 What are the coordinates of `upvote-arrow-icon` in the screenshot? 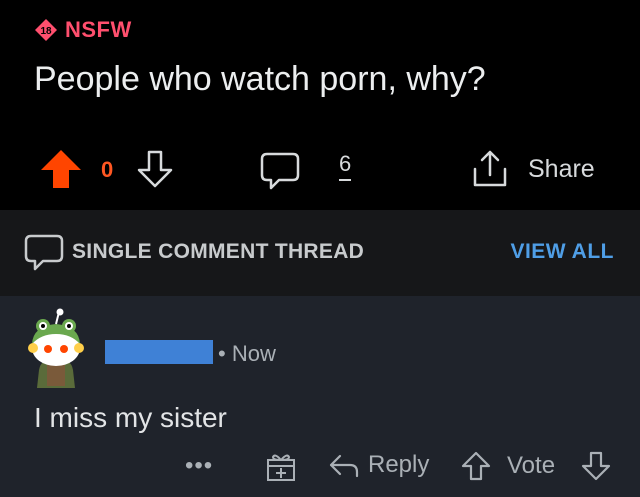 It's located at (61, 169).